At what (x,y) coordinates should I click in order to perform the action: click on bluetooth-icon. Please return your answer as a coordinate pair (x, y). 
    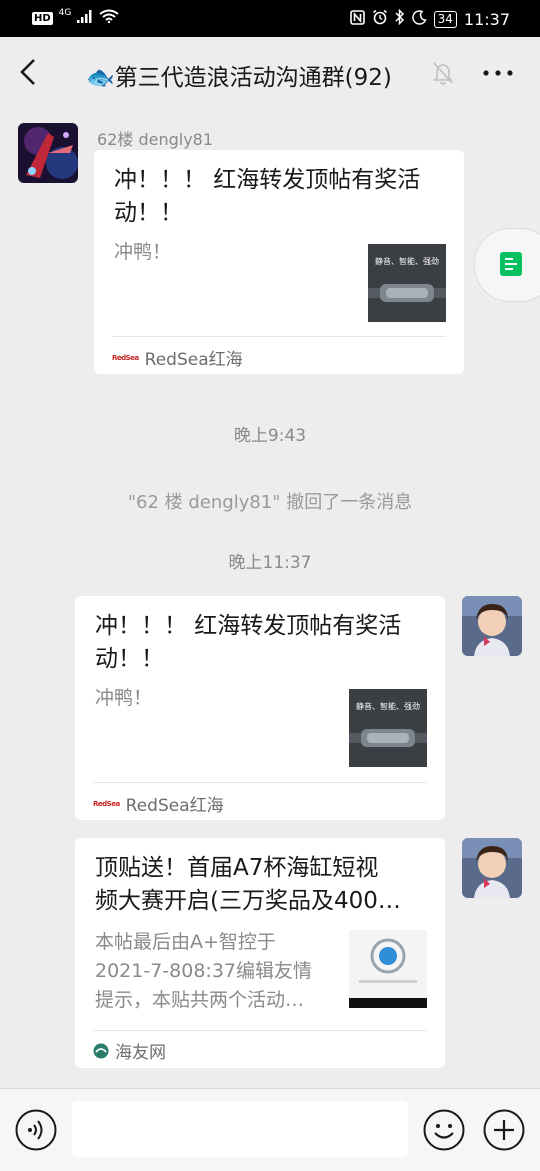
    Looking at the image, I should click on (400, 18).